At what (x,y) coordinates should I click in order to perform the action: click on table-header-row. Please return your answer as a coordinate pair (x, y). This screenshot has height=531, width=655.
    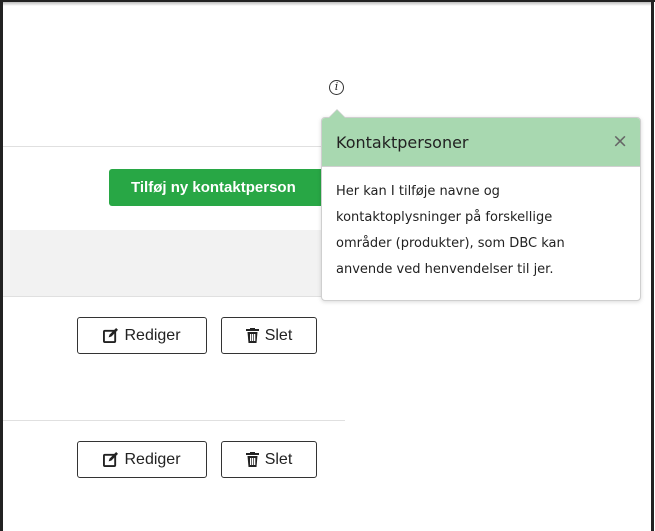
    Looking at the image, I should click on (162, 263).